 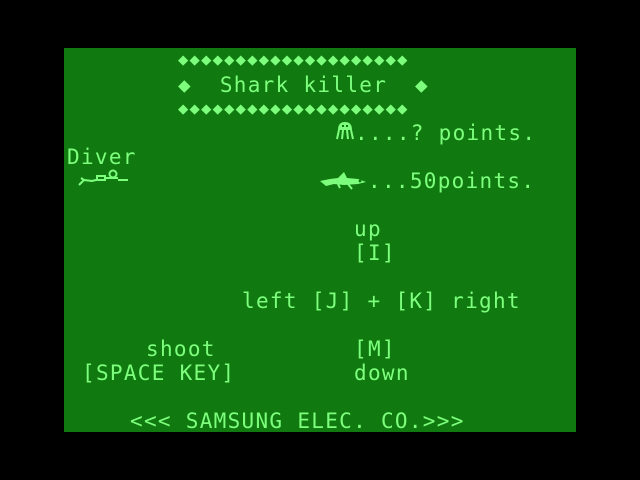 What do you see at coordinates (375, 349) in the screenshot?
I see `down-key: [M]` at bounding box center [375, 349].